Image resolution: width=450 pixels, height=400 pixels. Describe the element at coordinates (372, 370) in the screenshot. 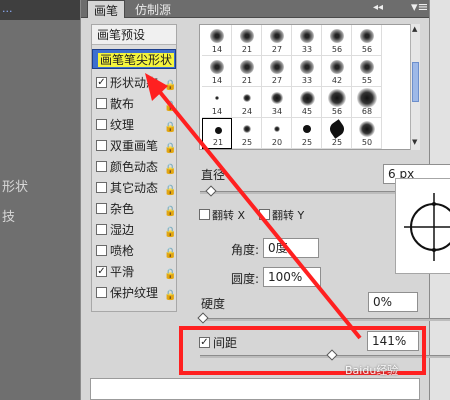

I see `watermark: Baidu经验` at that location.